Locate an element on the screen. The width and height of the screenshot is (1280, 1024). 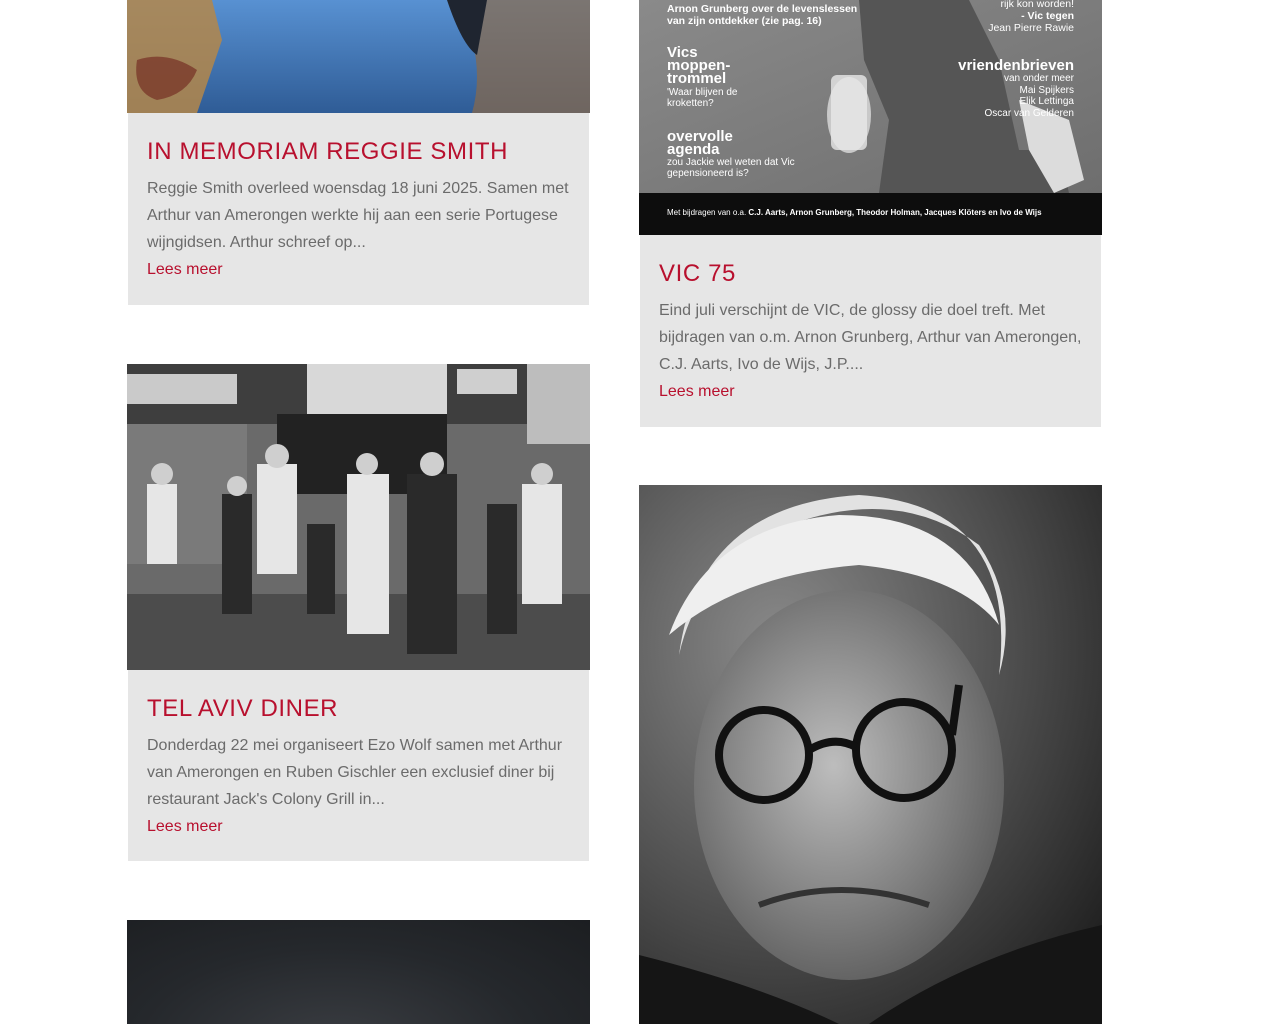
vic-read-more-link: Lees meer is located at coordinates (697, 391).